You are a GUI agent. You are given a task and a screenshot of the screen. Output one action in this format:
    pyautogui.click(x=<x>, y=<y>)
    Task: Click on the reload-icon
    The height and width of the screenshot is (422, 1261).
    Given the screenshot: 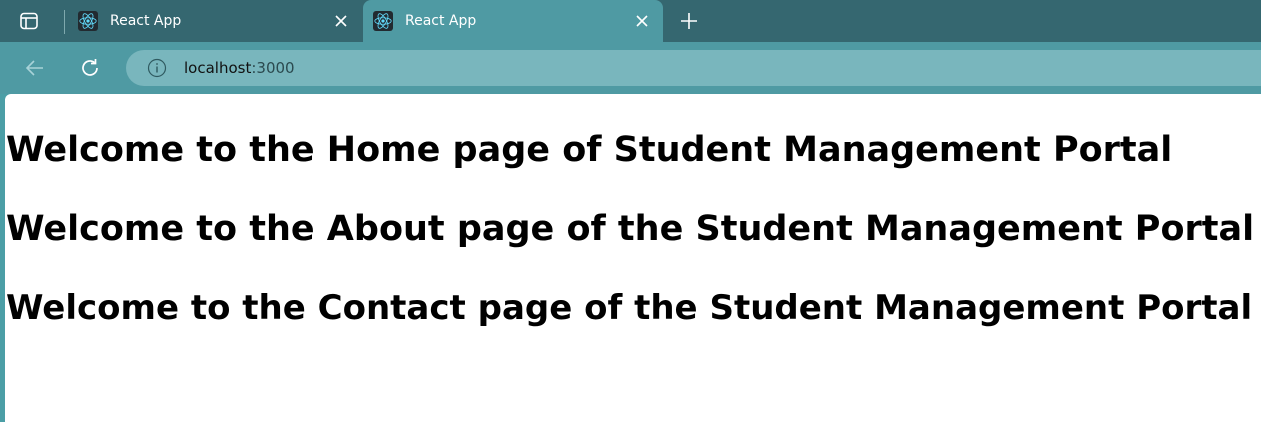 What is the action you would take?
    pyautogui.click(x=90, y=68)
    